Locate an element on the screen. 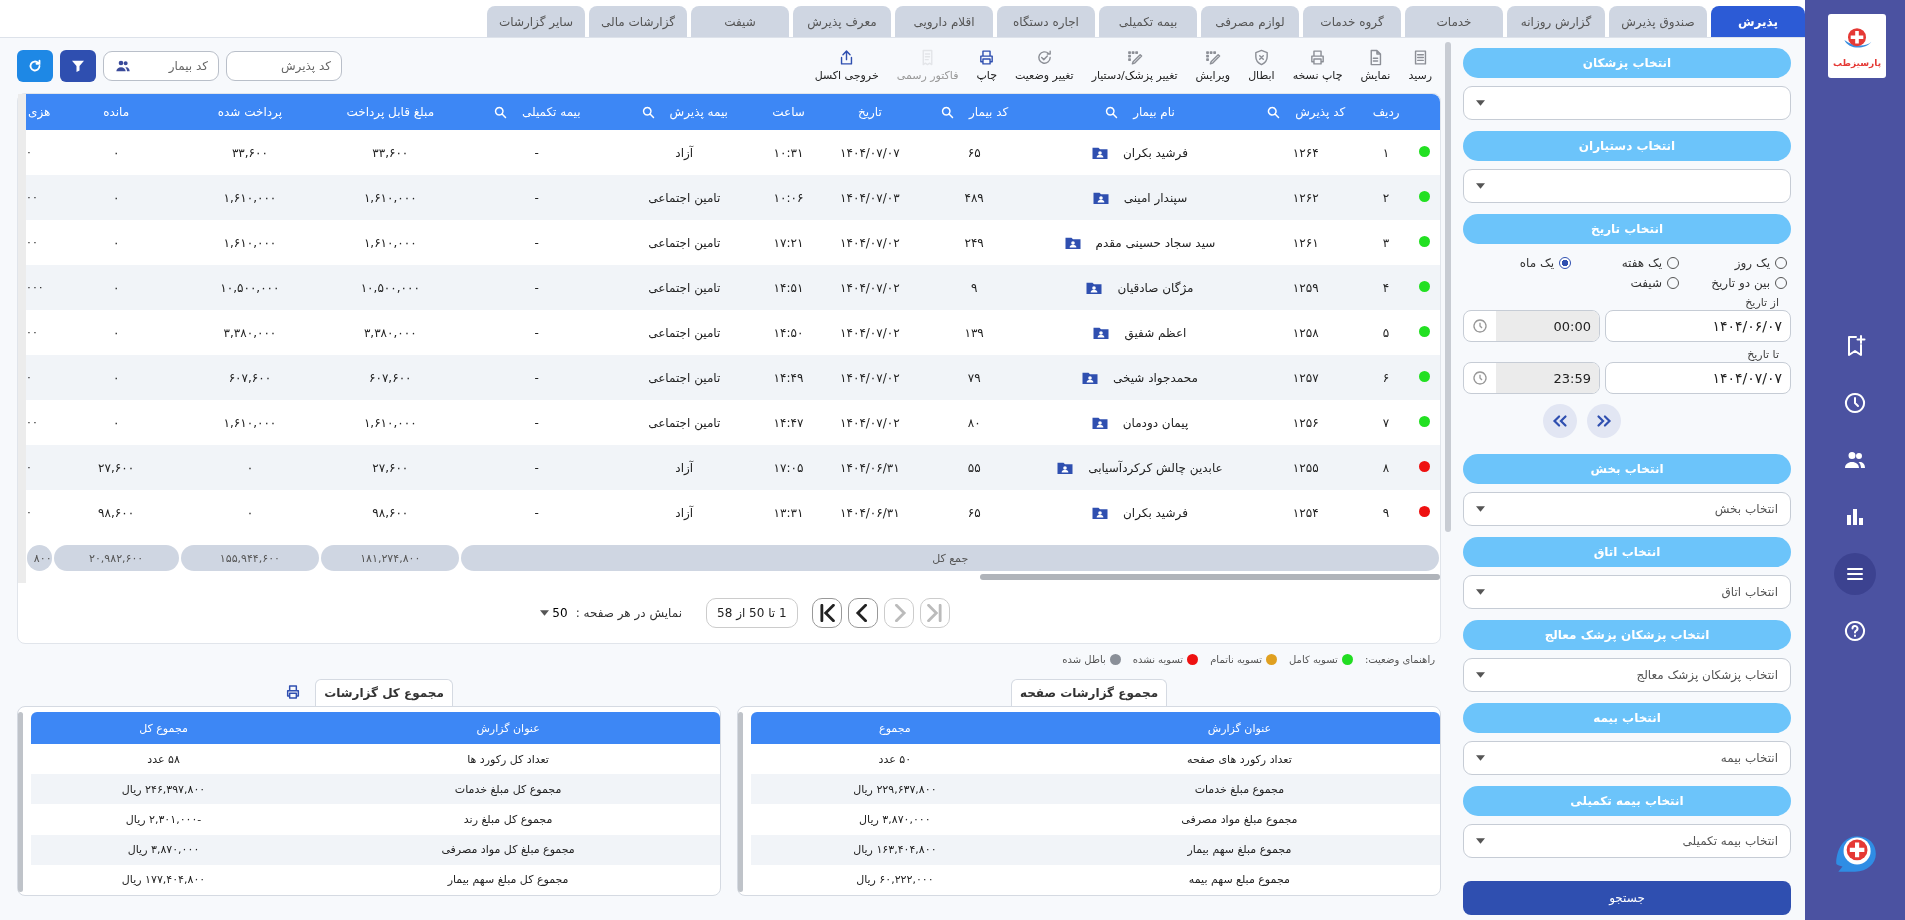 The height and width of the screenshot is (920, 1905). column-header: عنوان گزارش is located at coordinates (1239, 728).